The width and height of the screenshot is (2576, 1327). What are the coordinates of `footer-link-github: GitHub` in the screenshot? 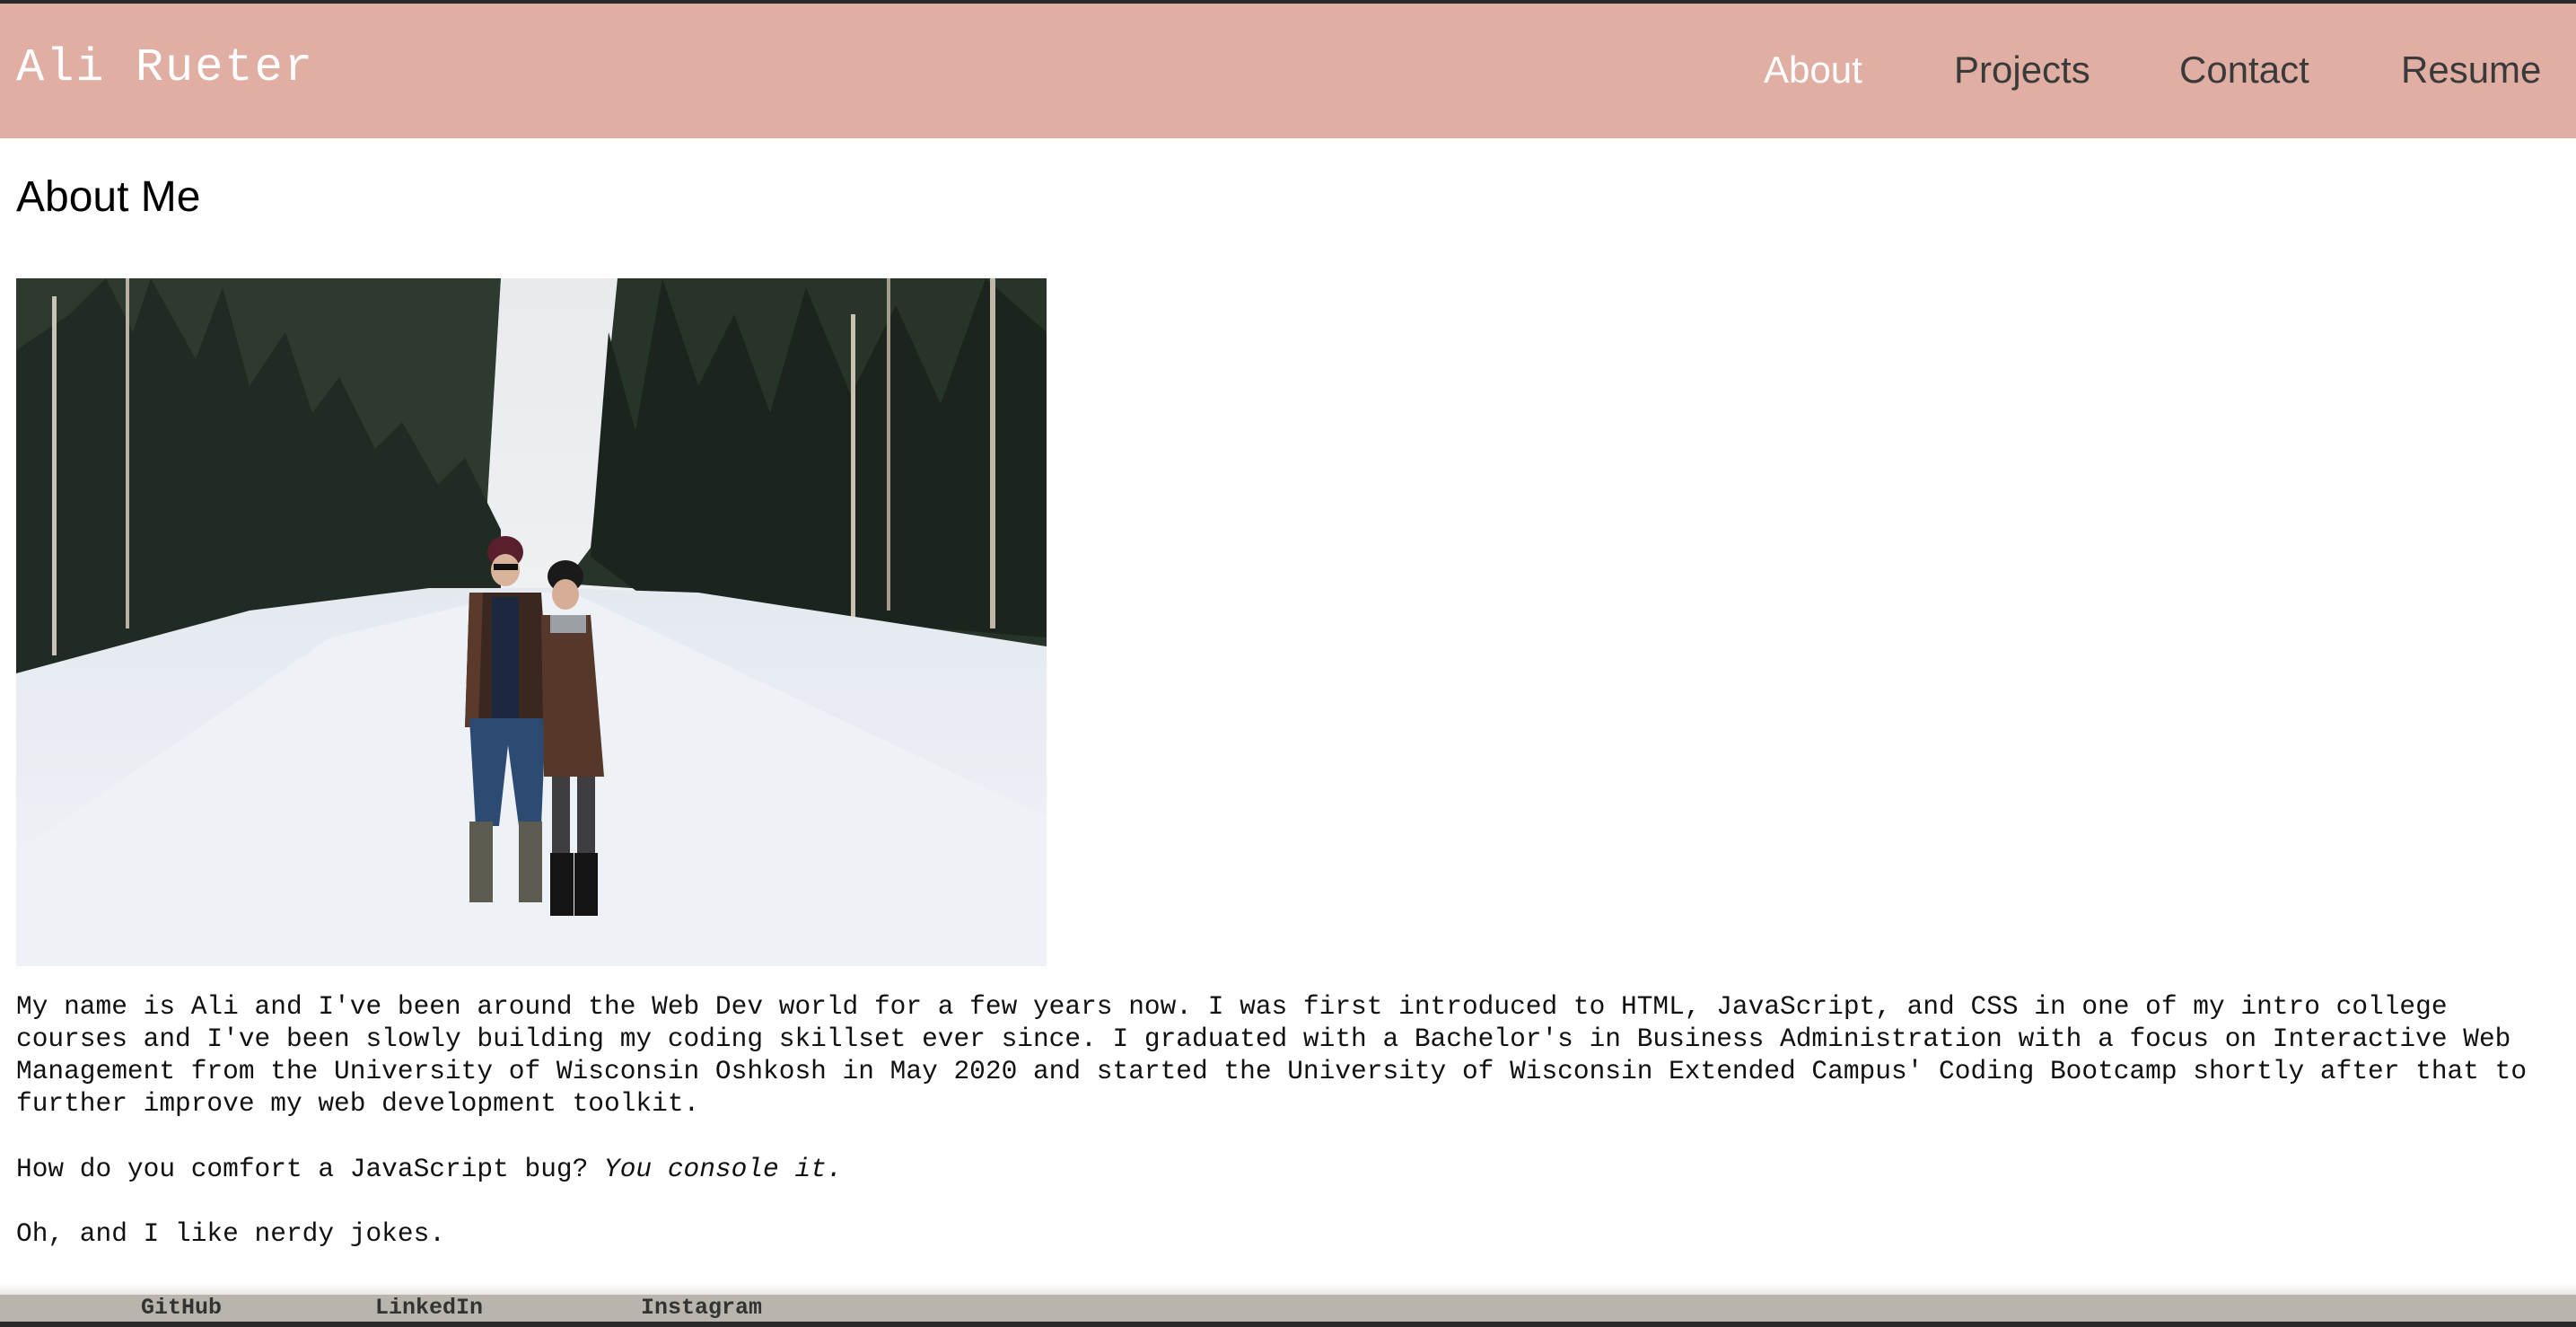 It's located at (181, 1308).